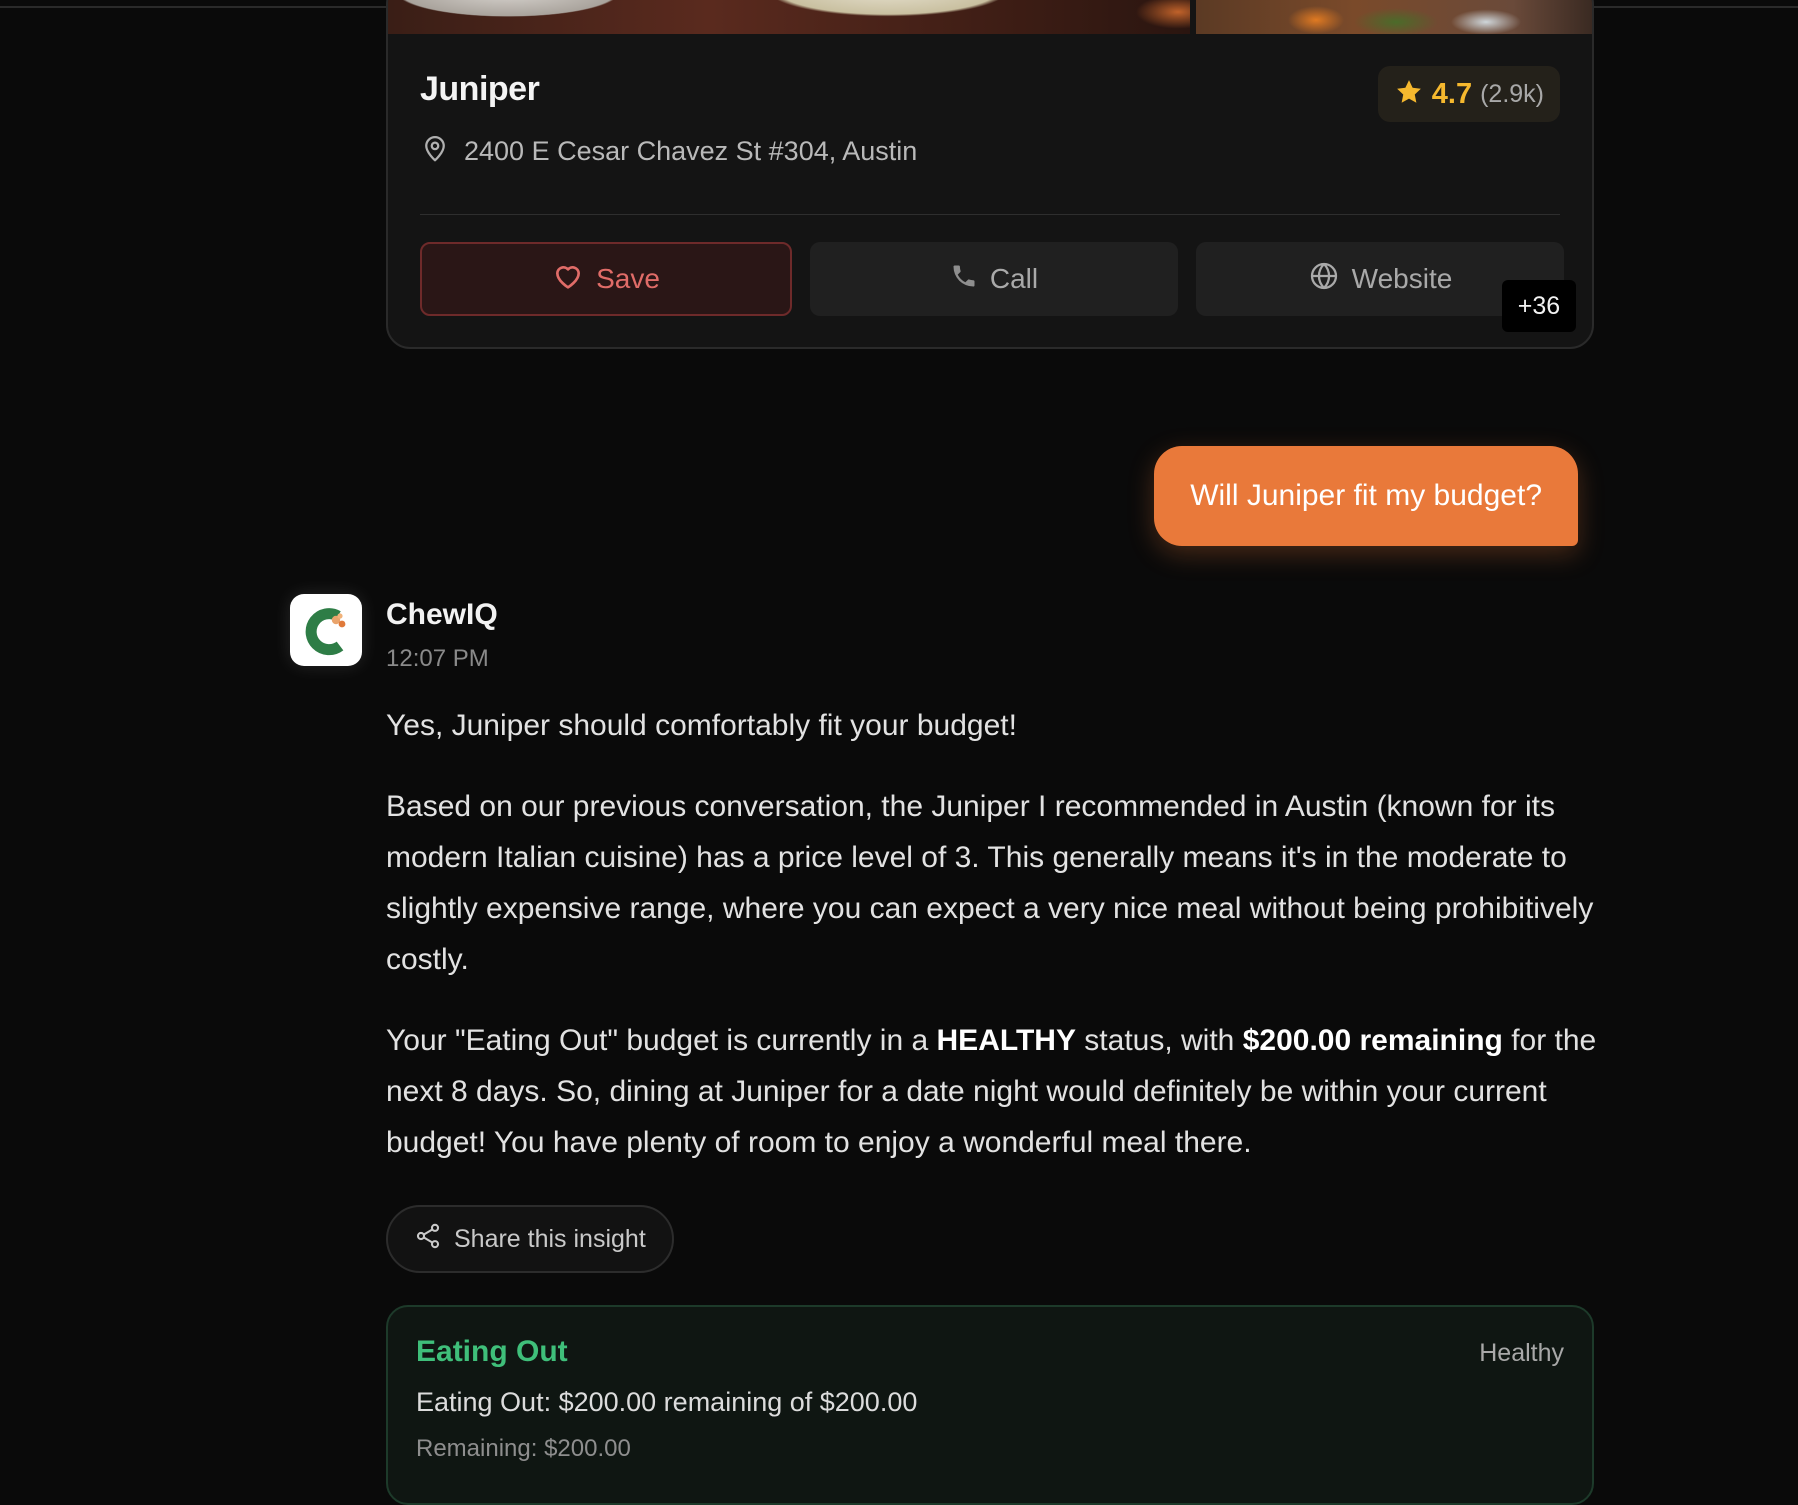 This screenshot has width=1798, height=1505. Describe the element at coordinates (550, 1238) in the screenshot. I see `share-label: Share this insight` at that location.